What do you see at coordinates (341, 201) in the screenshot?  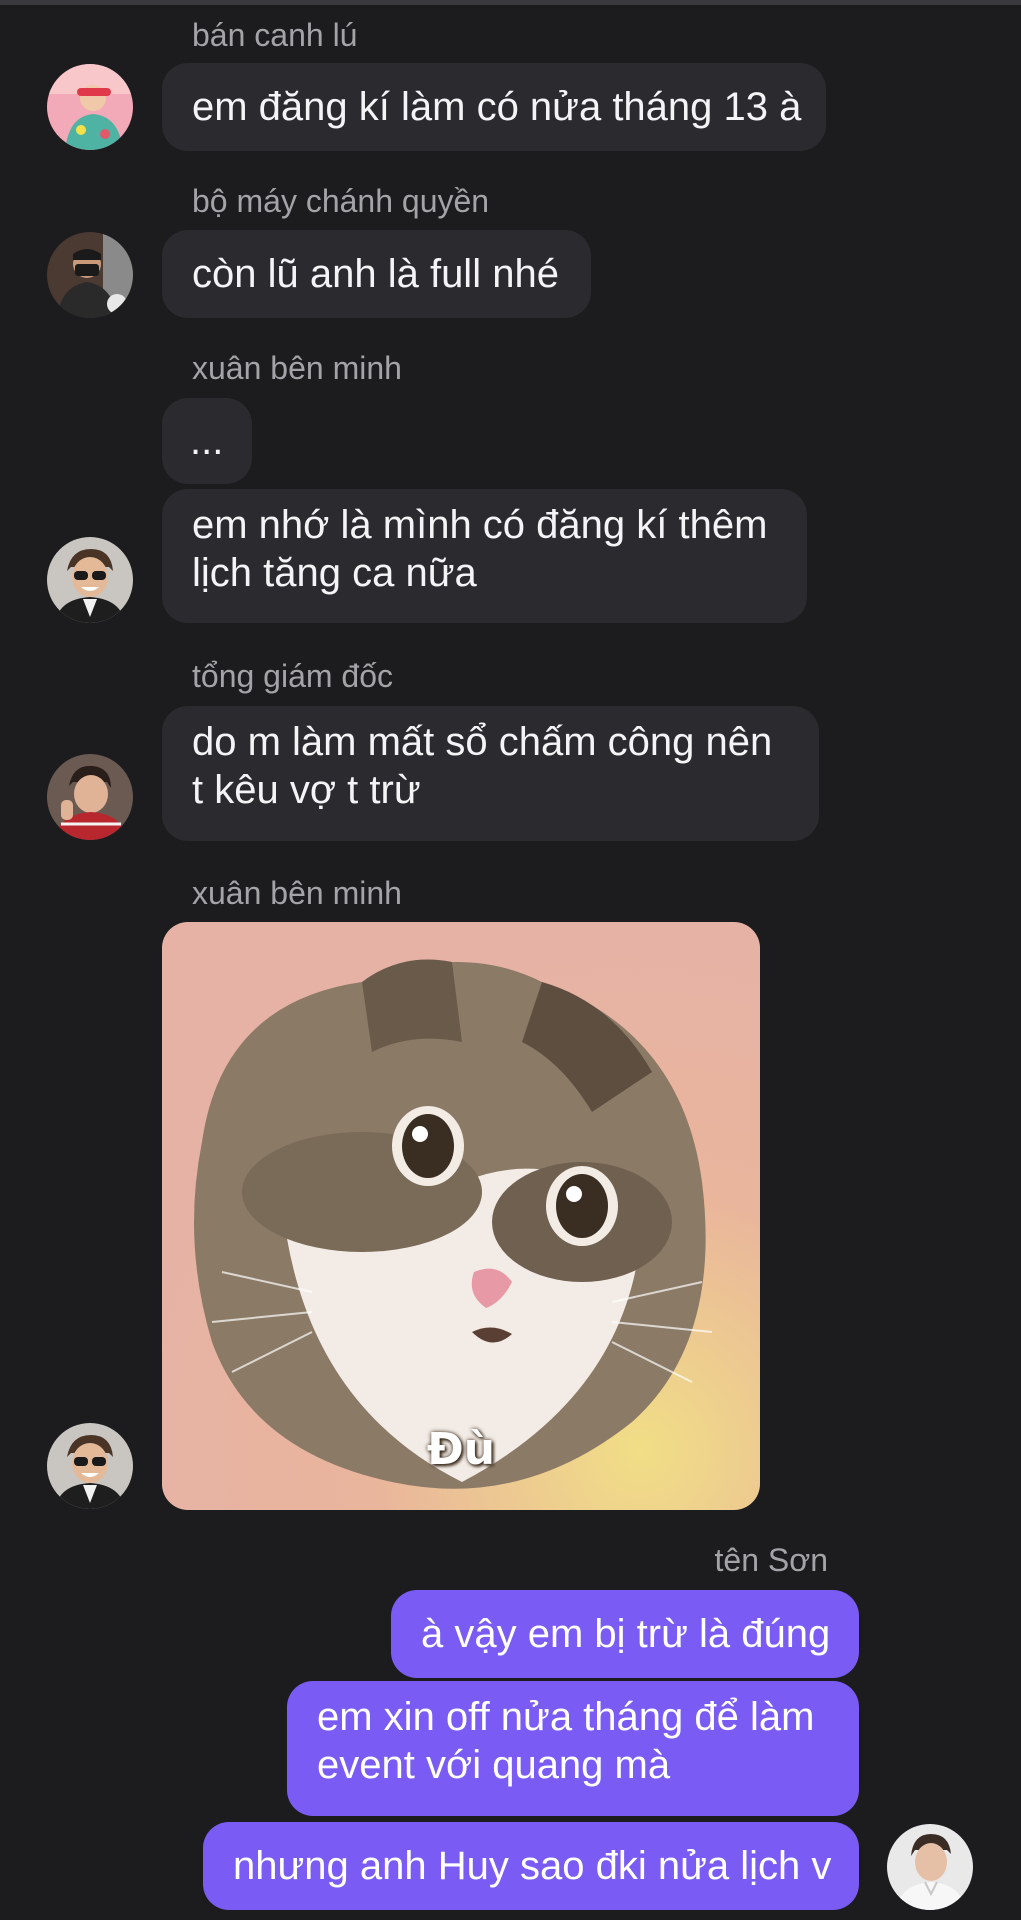 I see `sender-name: bộ máy chánh quyền` at bounding box center [341, 201].